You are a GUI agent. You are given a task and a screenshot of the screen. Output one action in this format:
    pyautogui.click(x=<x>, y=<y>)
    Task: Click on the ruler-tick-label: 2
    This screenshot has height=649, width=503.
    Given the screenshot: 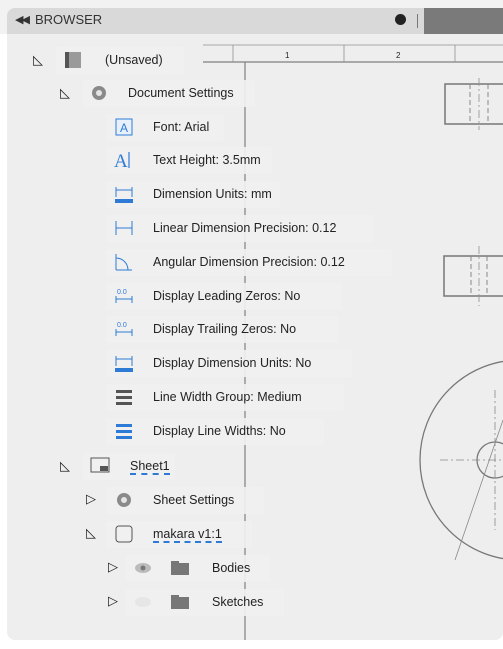 What is the action you would take?
    pyautogui.click(x=398, y=55)
    